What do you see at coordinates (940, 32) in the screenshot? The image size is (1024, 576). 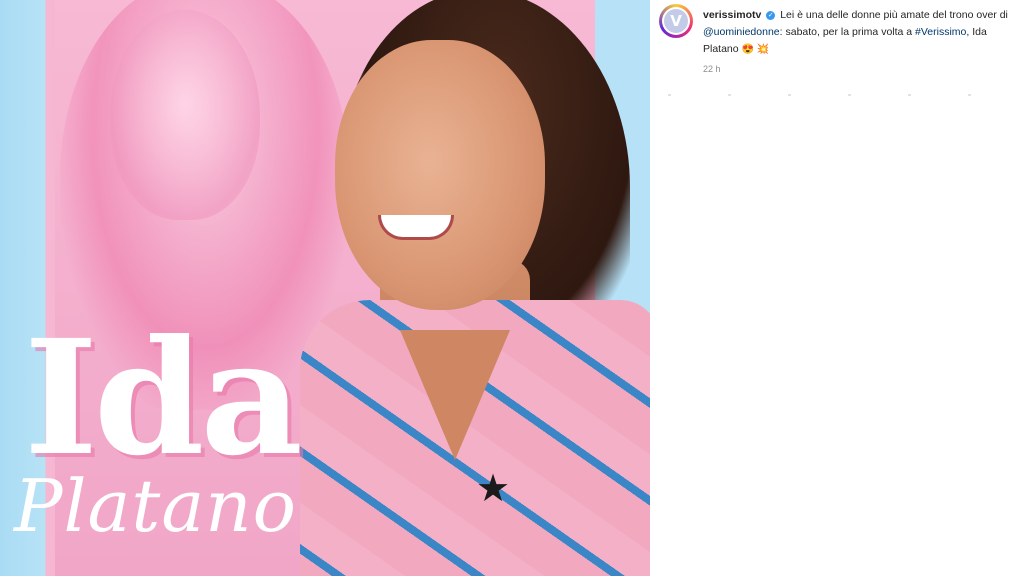 I see `hashtag-link: #Verissimo` at bounding box center [940, 32].